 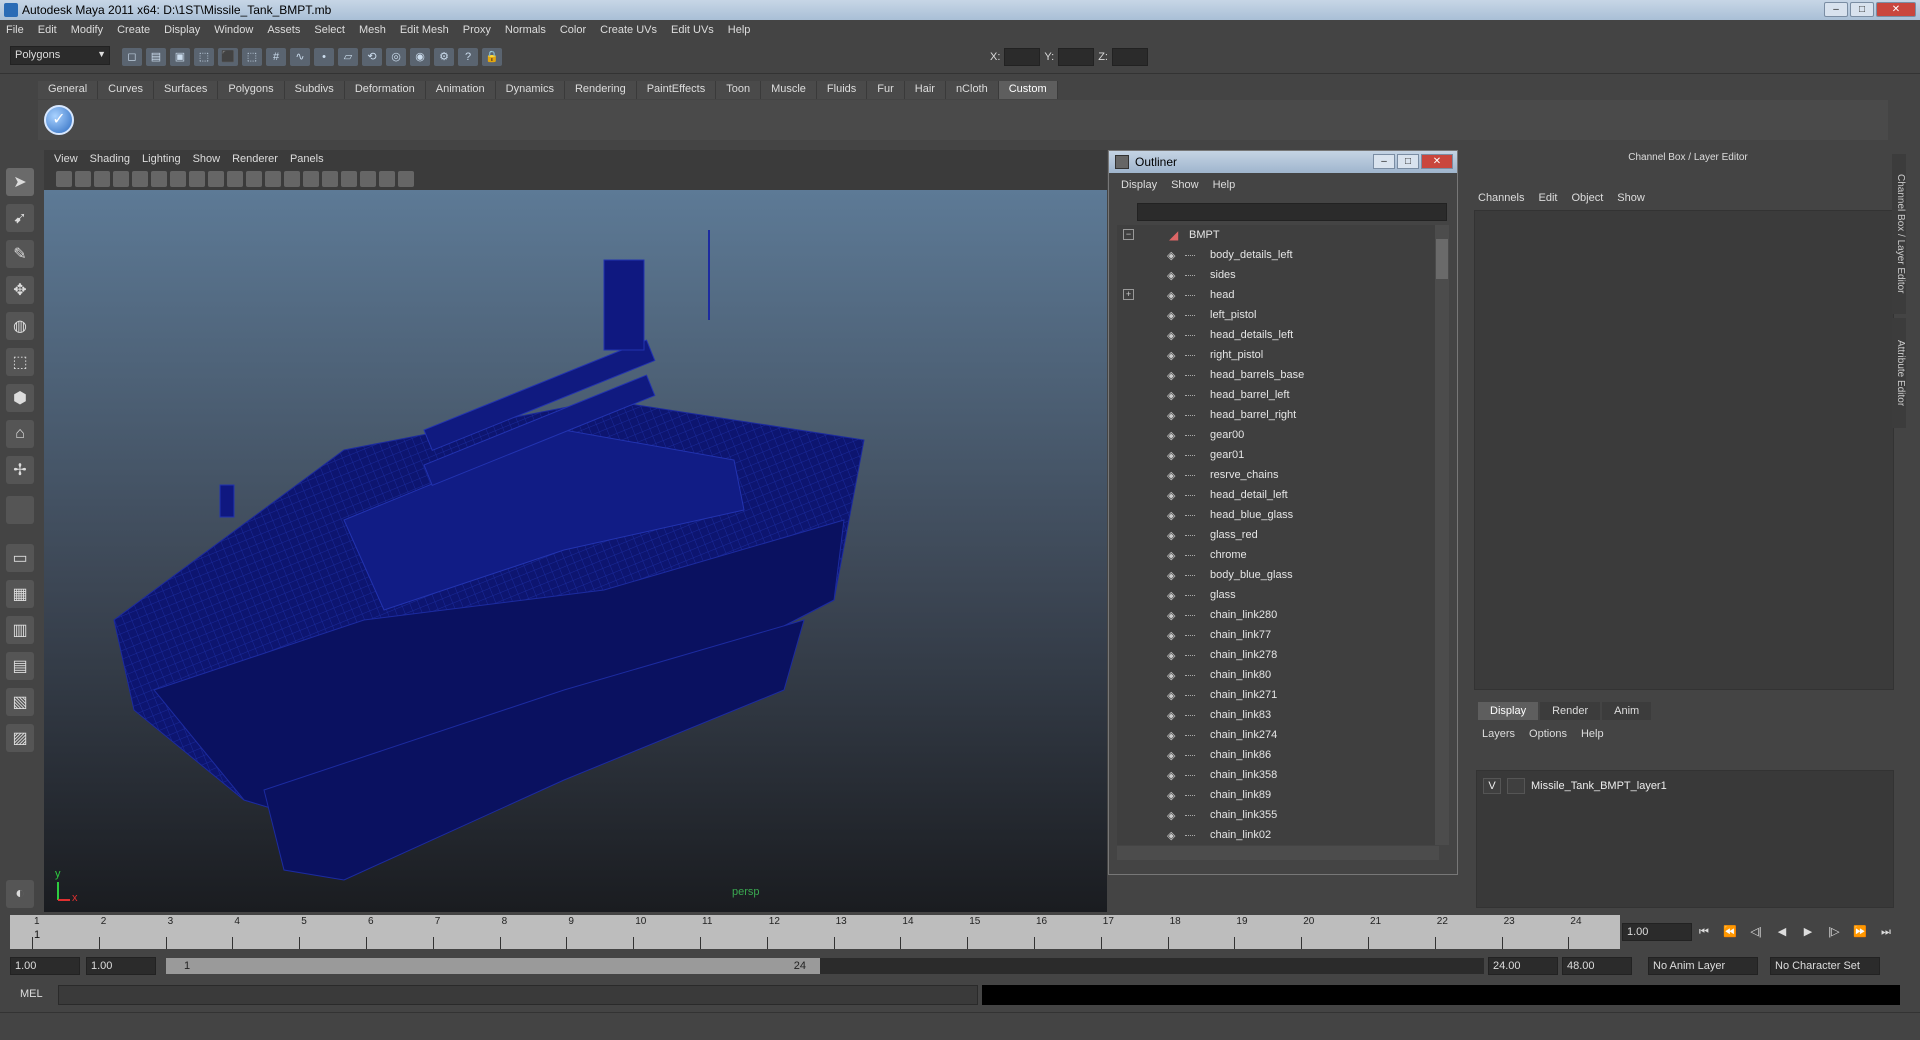 What do you see at coordinates (1278, 235) in the screenshot?
I see `outliner-root-item: − ◢ BMPT` at bounding box center [1278, 235].